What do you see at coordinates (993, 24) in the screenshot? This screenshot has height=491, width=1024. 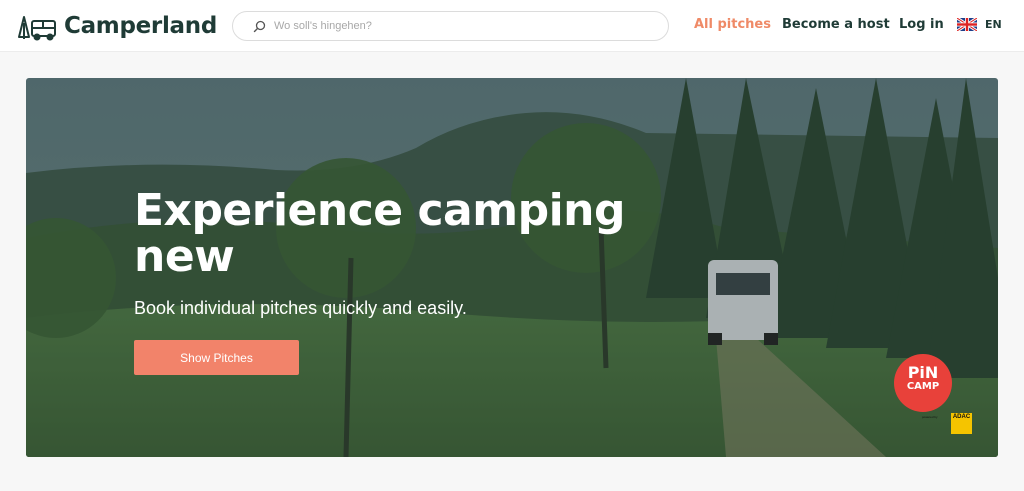 I see `language-code: EN` at bounding box center [993, 24].